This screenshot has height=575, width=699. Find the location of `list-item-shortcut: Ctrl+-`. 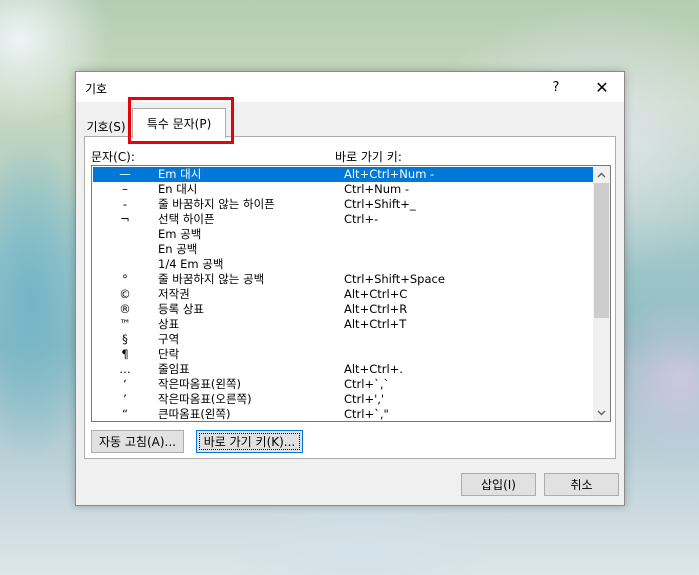

list-item-shortcut: Ctrl+- is located at coordinates (361, 219).